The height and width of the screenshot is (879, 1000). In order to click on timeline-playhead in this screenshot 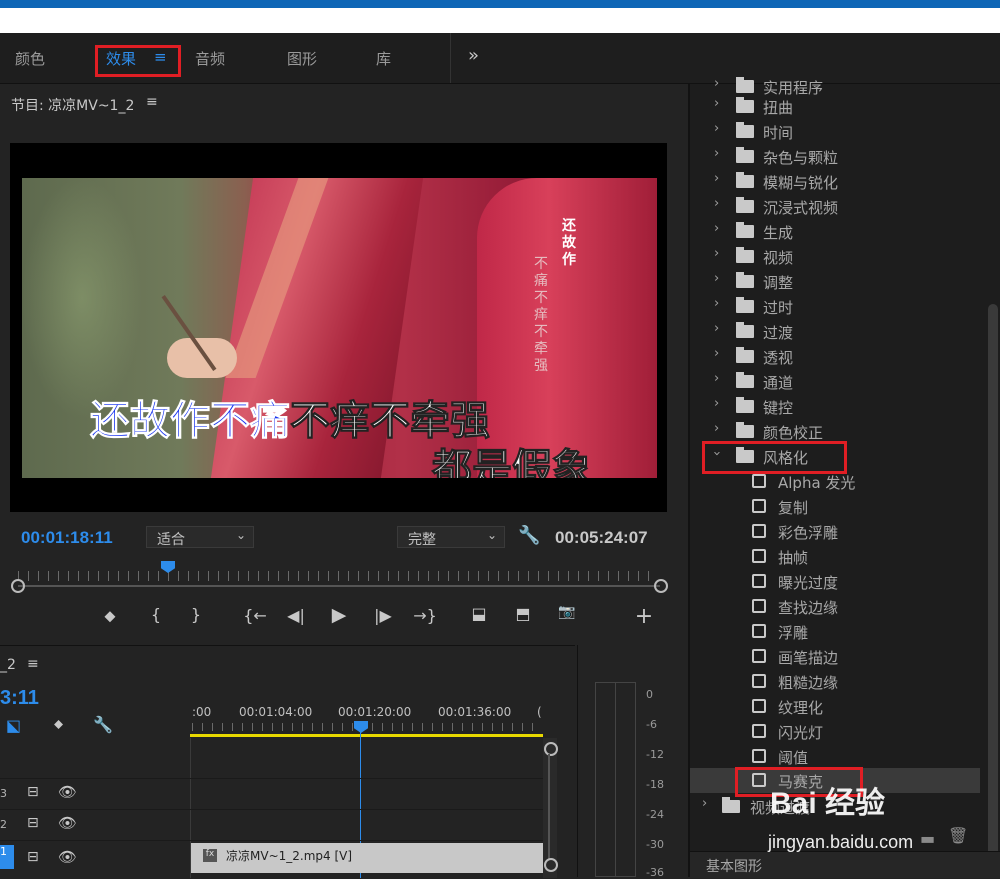, I will do `click(361, 727)`.